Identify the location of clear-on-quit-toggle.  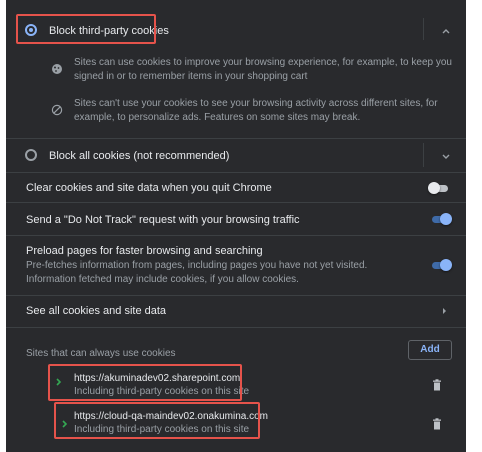
(439, 188).